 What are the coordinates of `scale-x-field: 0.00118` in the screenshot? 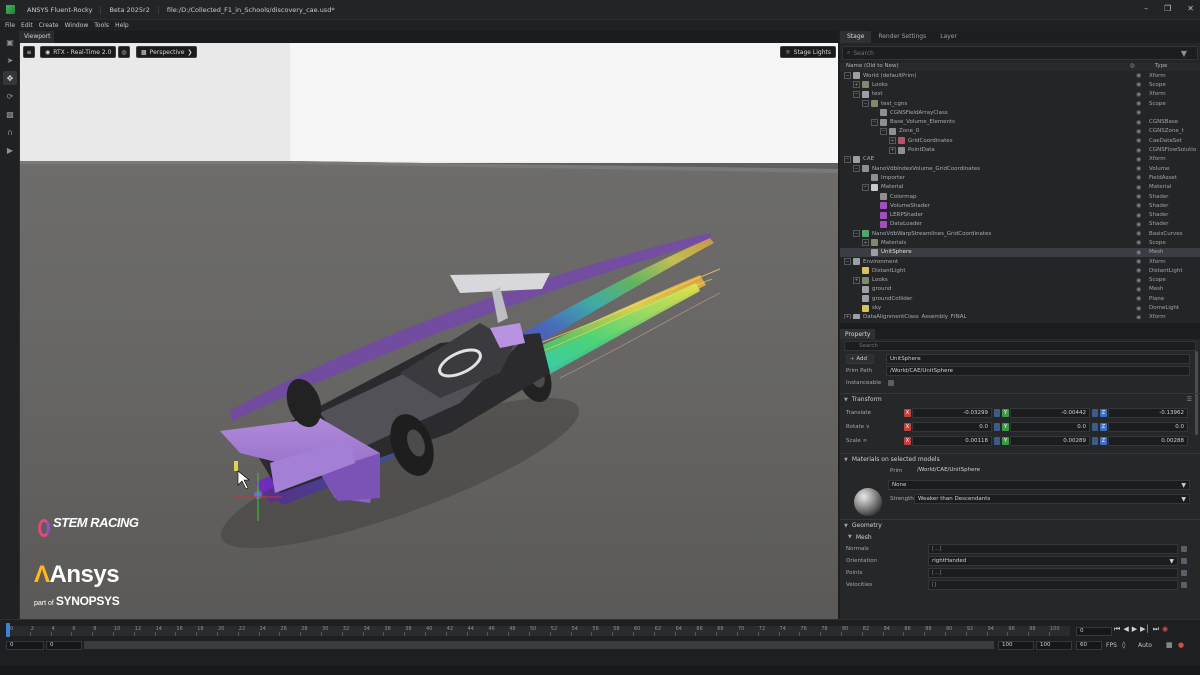 It's located at (952, 441).